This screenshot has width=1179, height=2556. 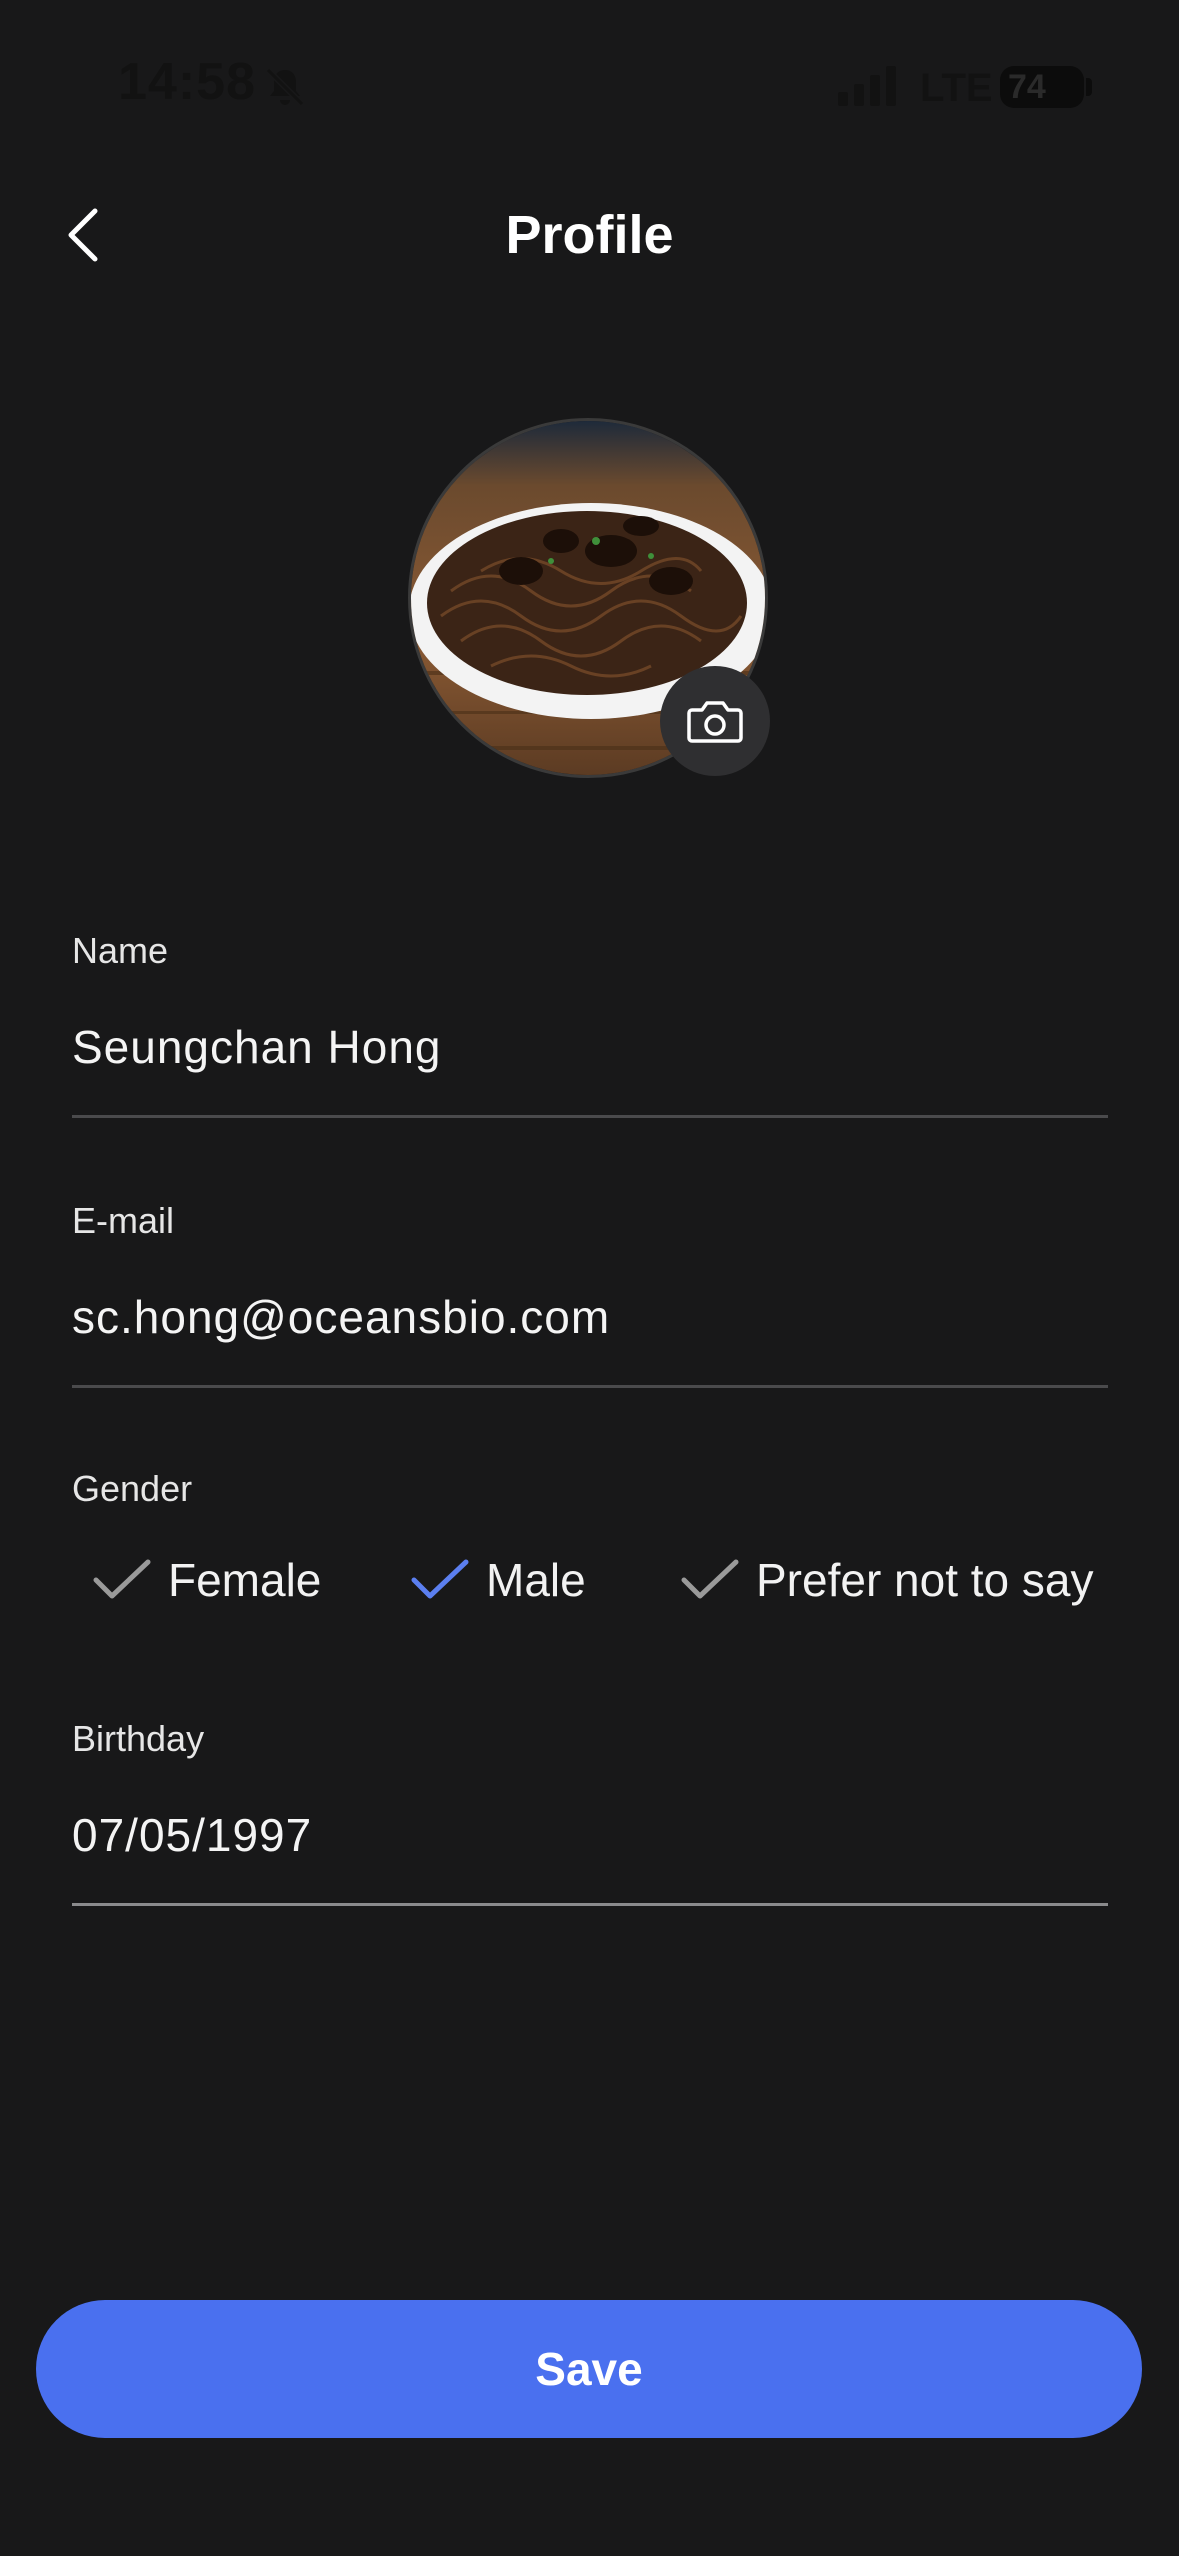 I want to click on gender-option-prefer-not-to-say: Prefer not to say, so click(x=887, y=1580).